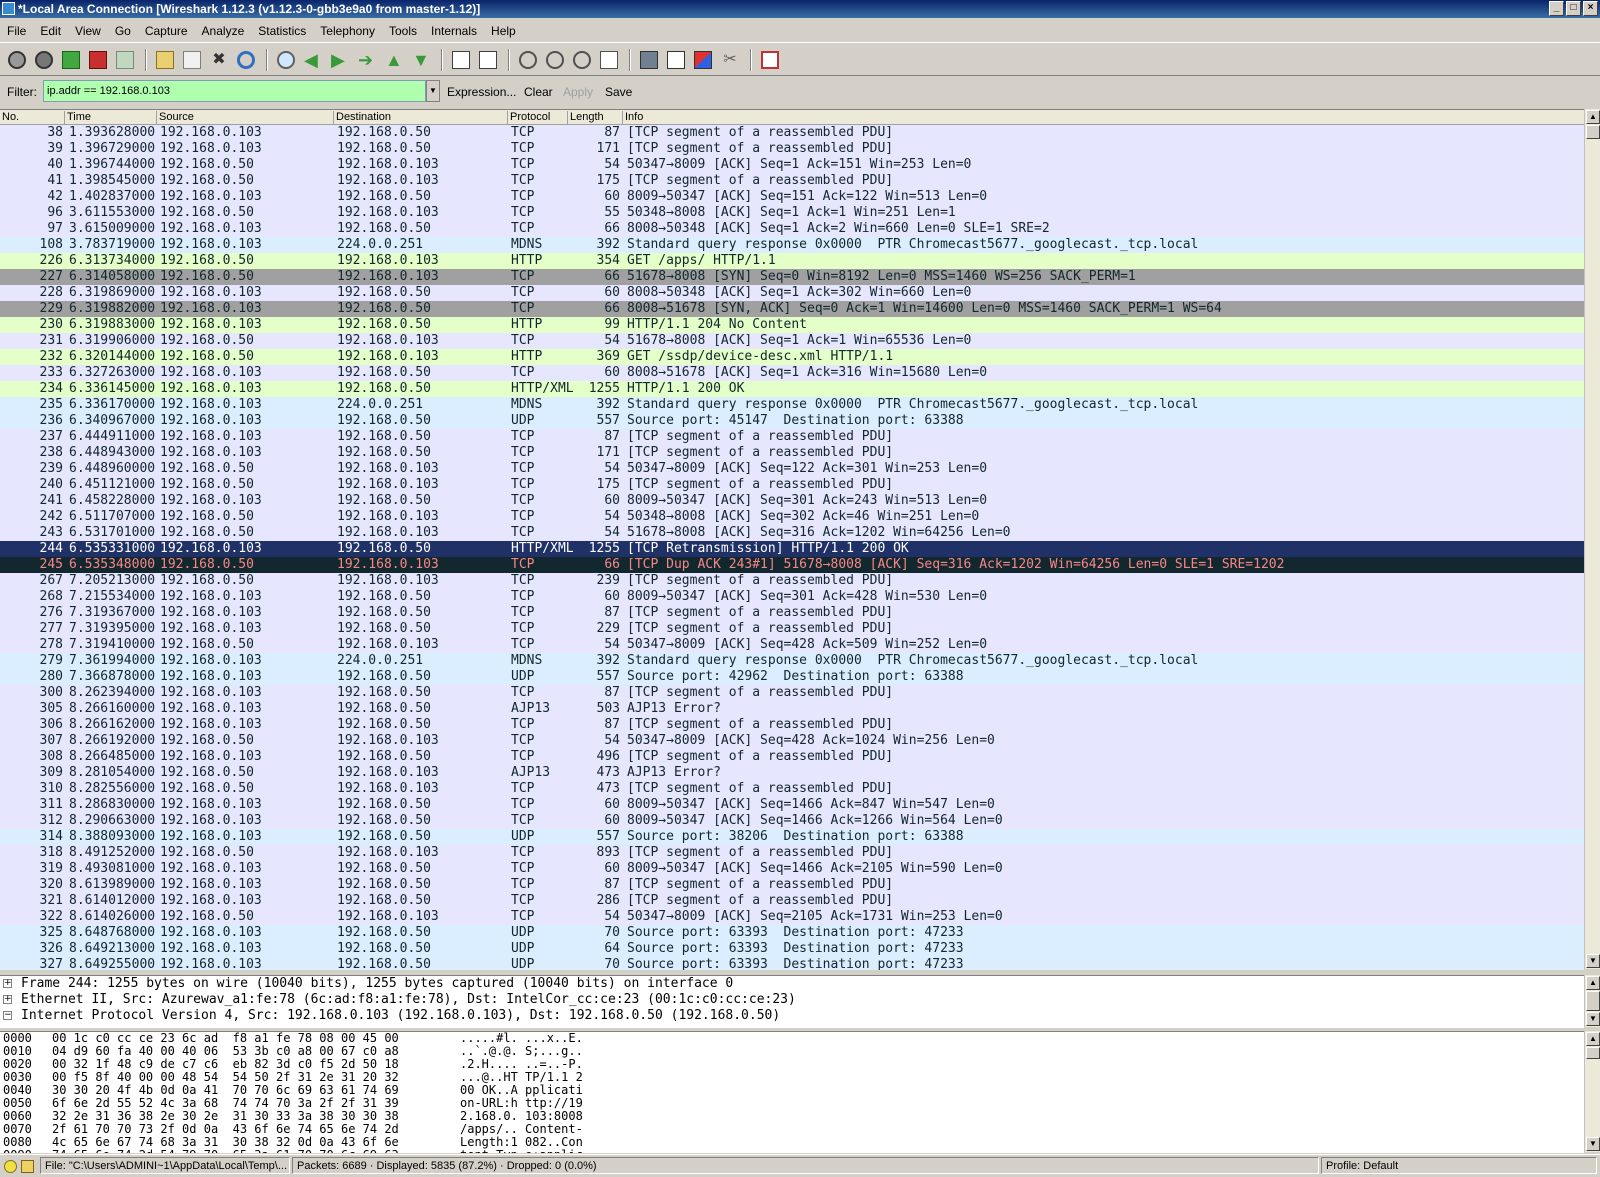  What do you see at coordinates (1556, 8) in the screenshot?
I see `minimize-button: _` at bounding box center [1556, 8].